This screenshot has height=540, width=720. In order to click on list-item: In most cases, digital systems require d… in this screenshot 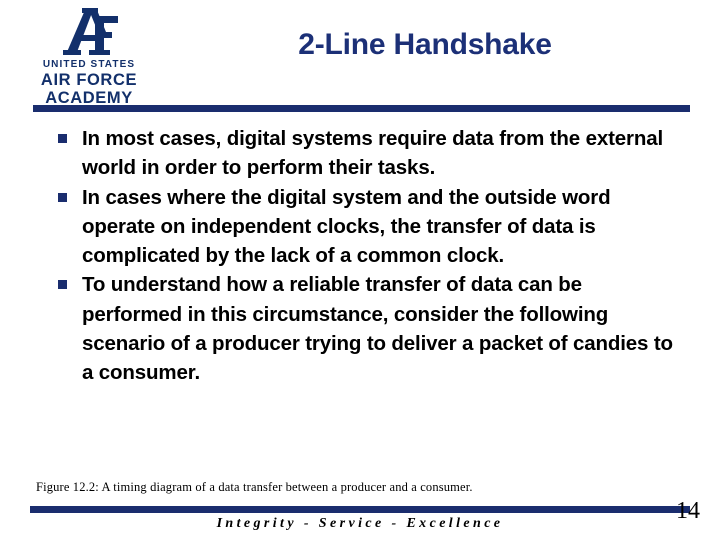, I will do `click(367, 153)`.